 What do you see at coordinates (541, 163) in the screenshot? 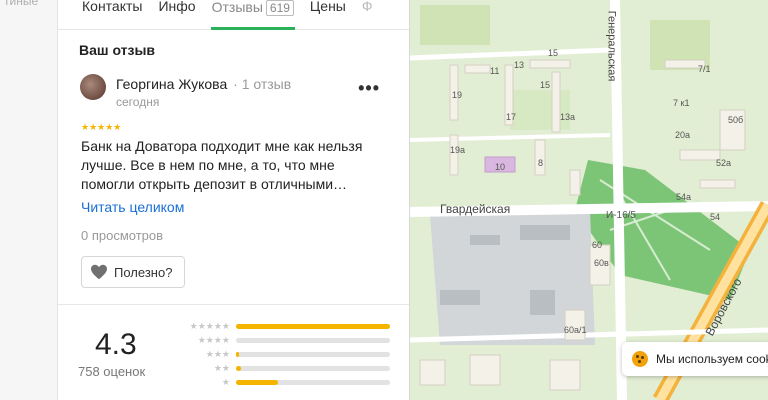
I see `map-house-label: 8` at bounding box center [541, 163].